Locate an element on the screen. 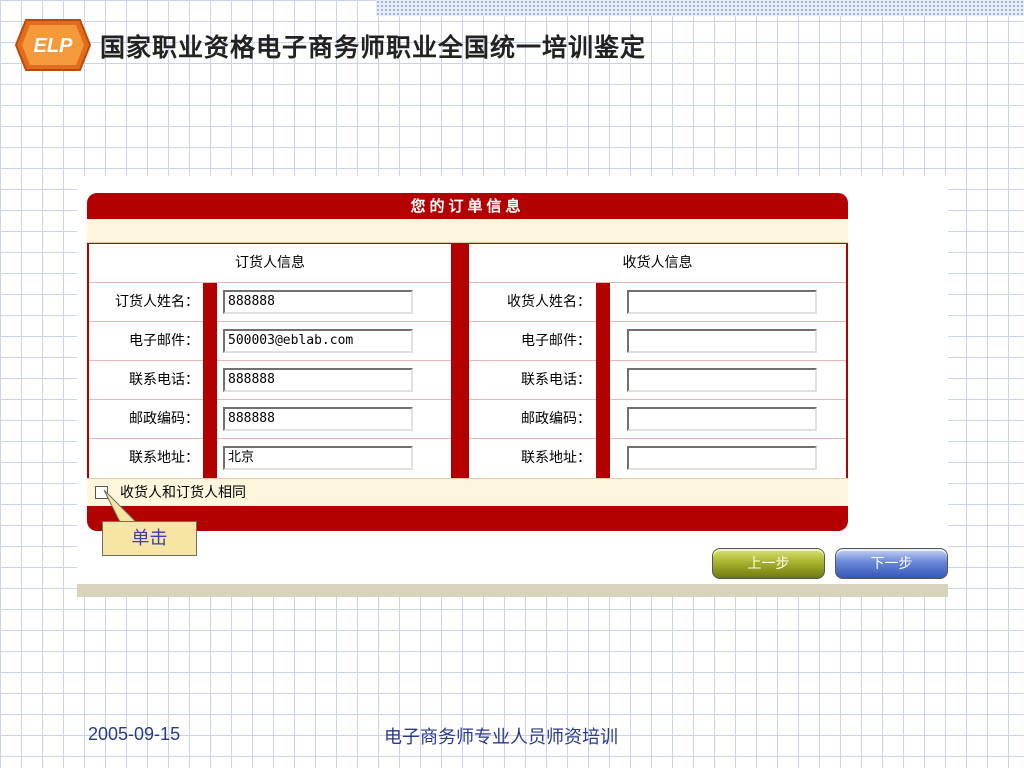 This screenshot has width=1024, height=768. orderer-name-input: 888888 is located at coordinates (318, 302).